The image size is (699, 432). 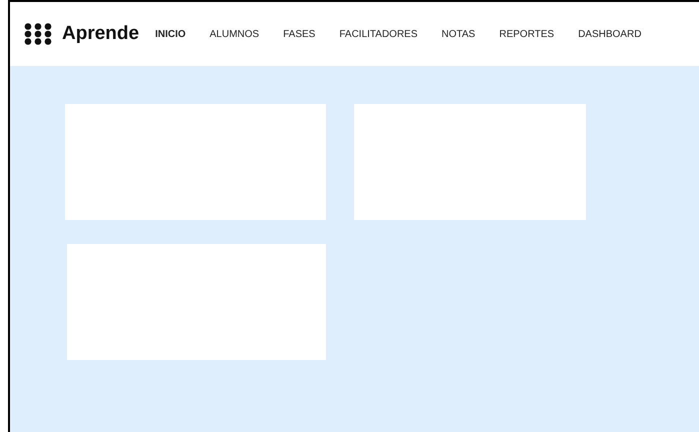 What do you see at coordinates (459, 34) in the screenshot?
I see `nav-link: NOTAS` at bounding box center [459, 34].